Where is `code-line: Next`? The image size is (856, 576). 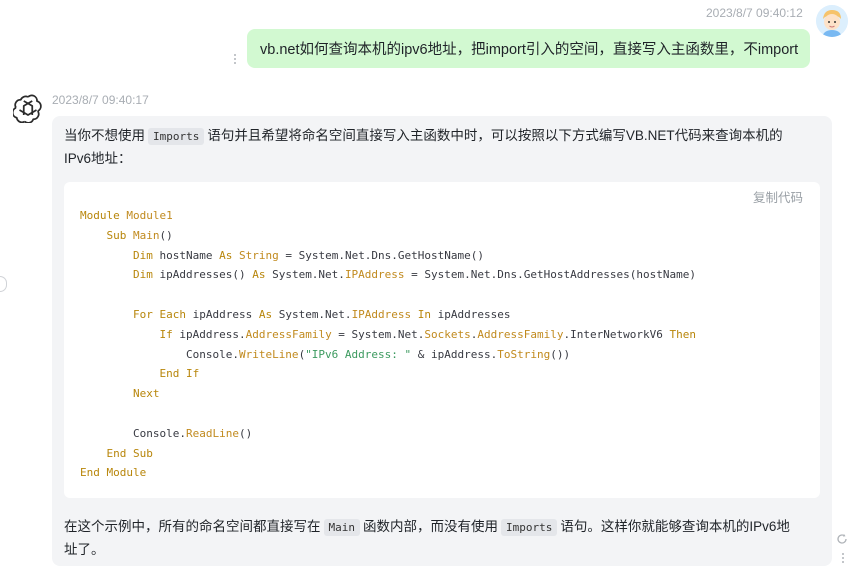 code-line: Next is located at coordinates (388, 394).